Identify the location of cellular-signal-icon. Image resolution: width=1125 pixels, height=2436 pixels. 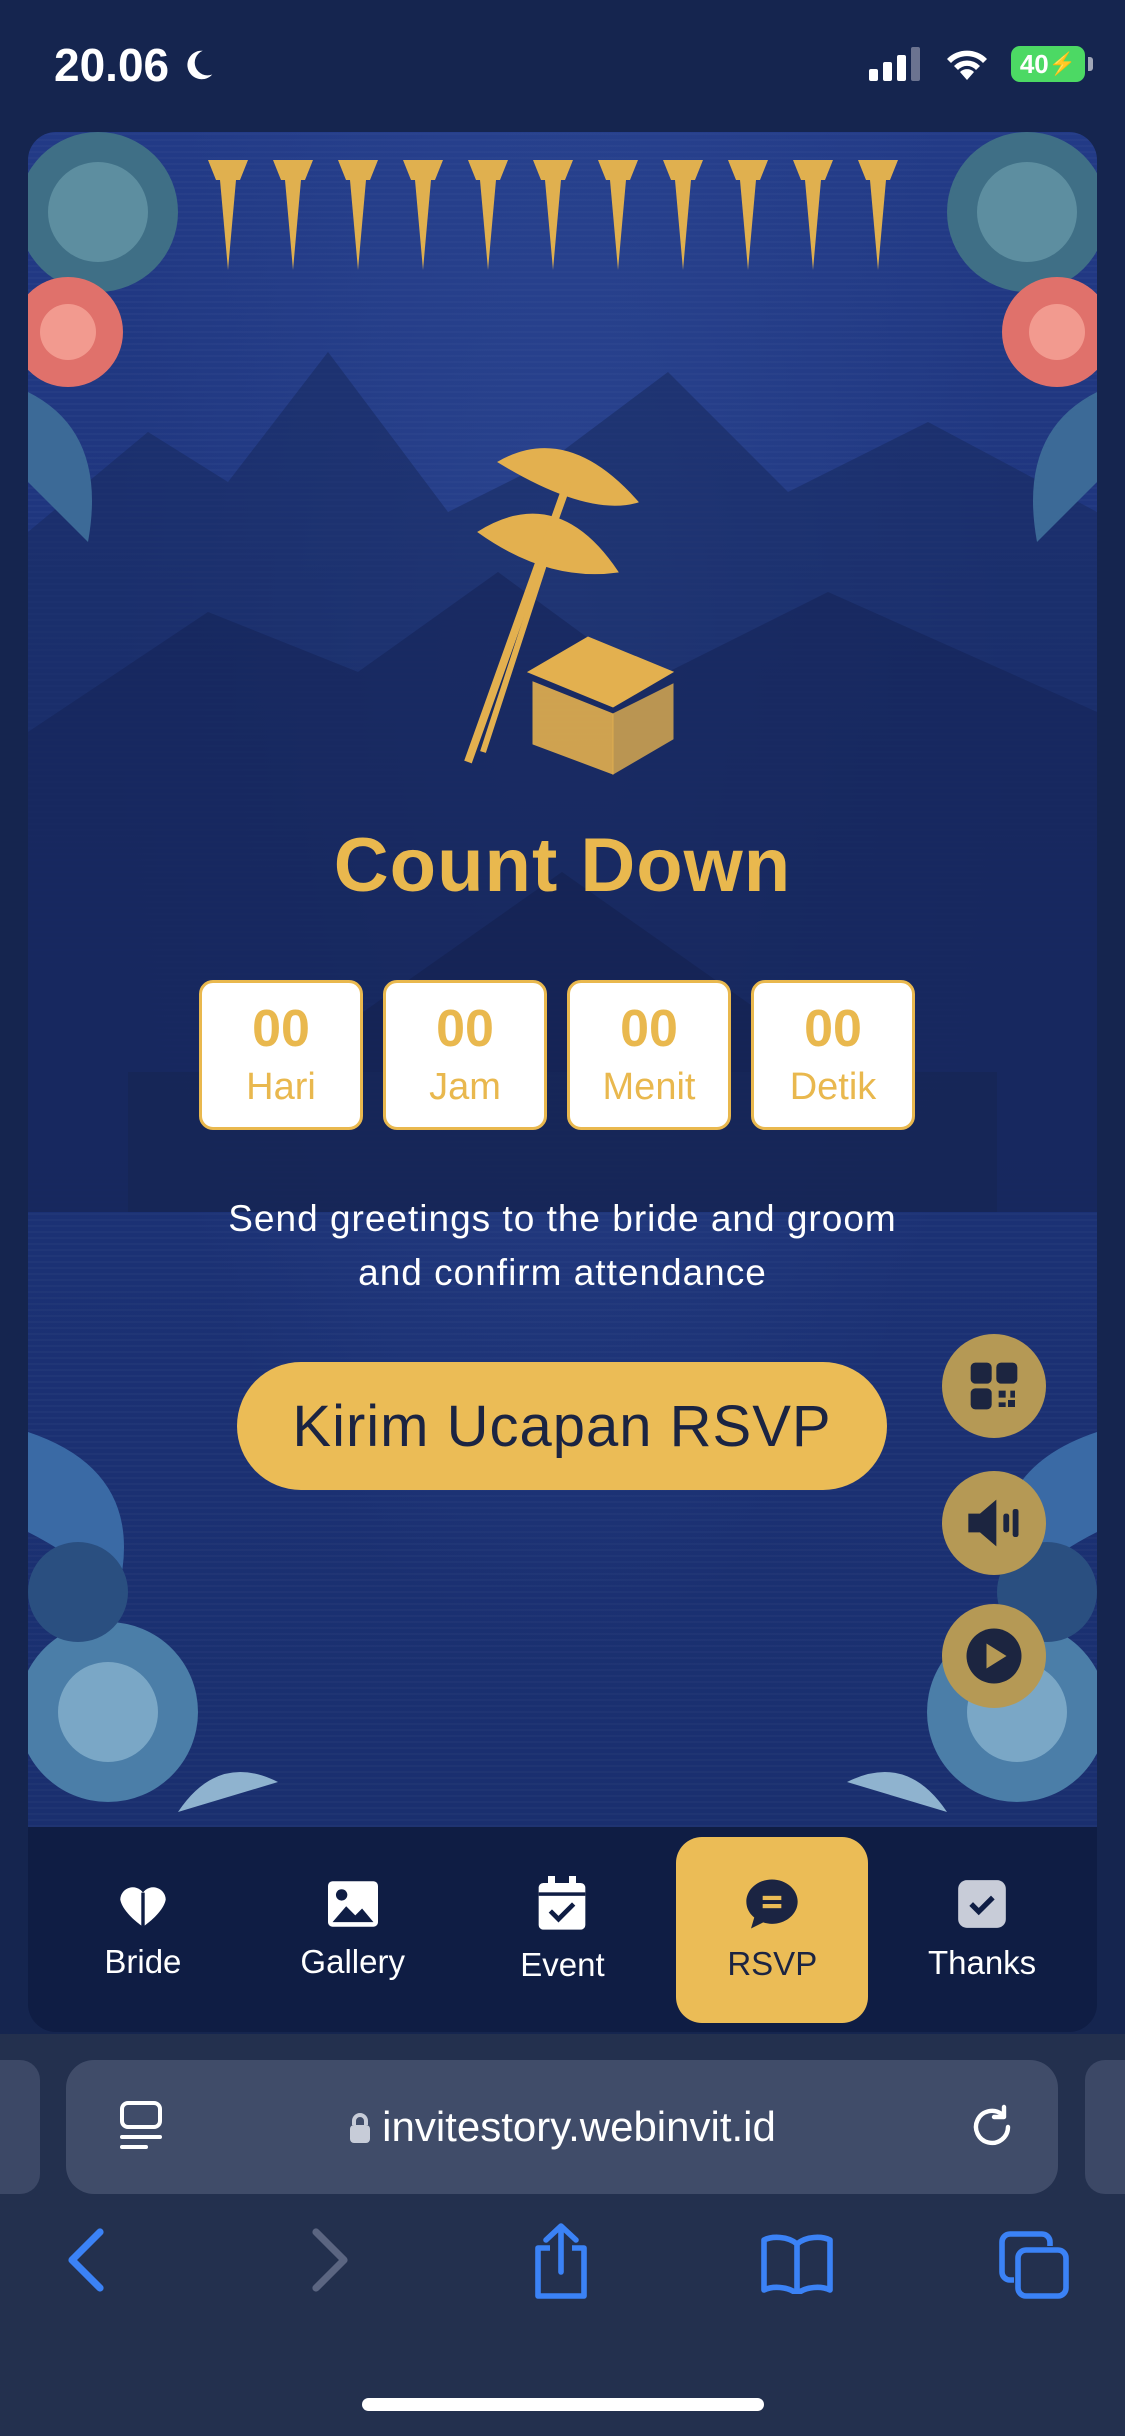
(894, 64).